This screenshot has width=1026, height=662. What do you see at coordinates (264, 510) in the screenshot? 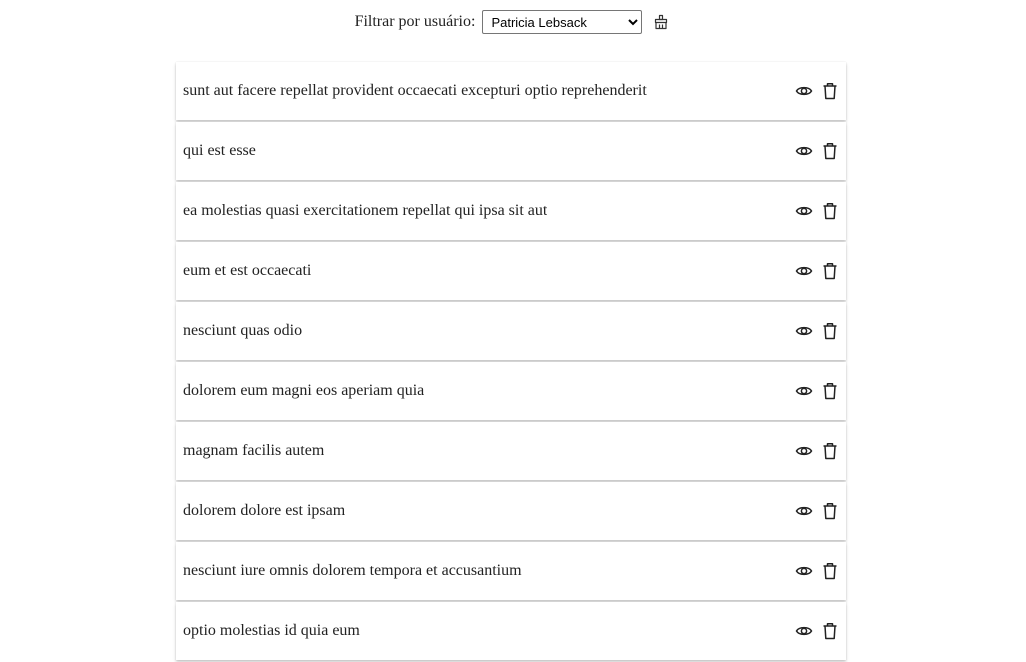
I see `post-title: dolorem dolore est ipsam` at bounding box center [264, 510].